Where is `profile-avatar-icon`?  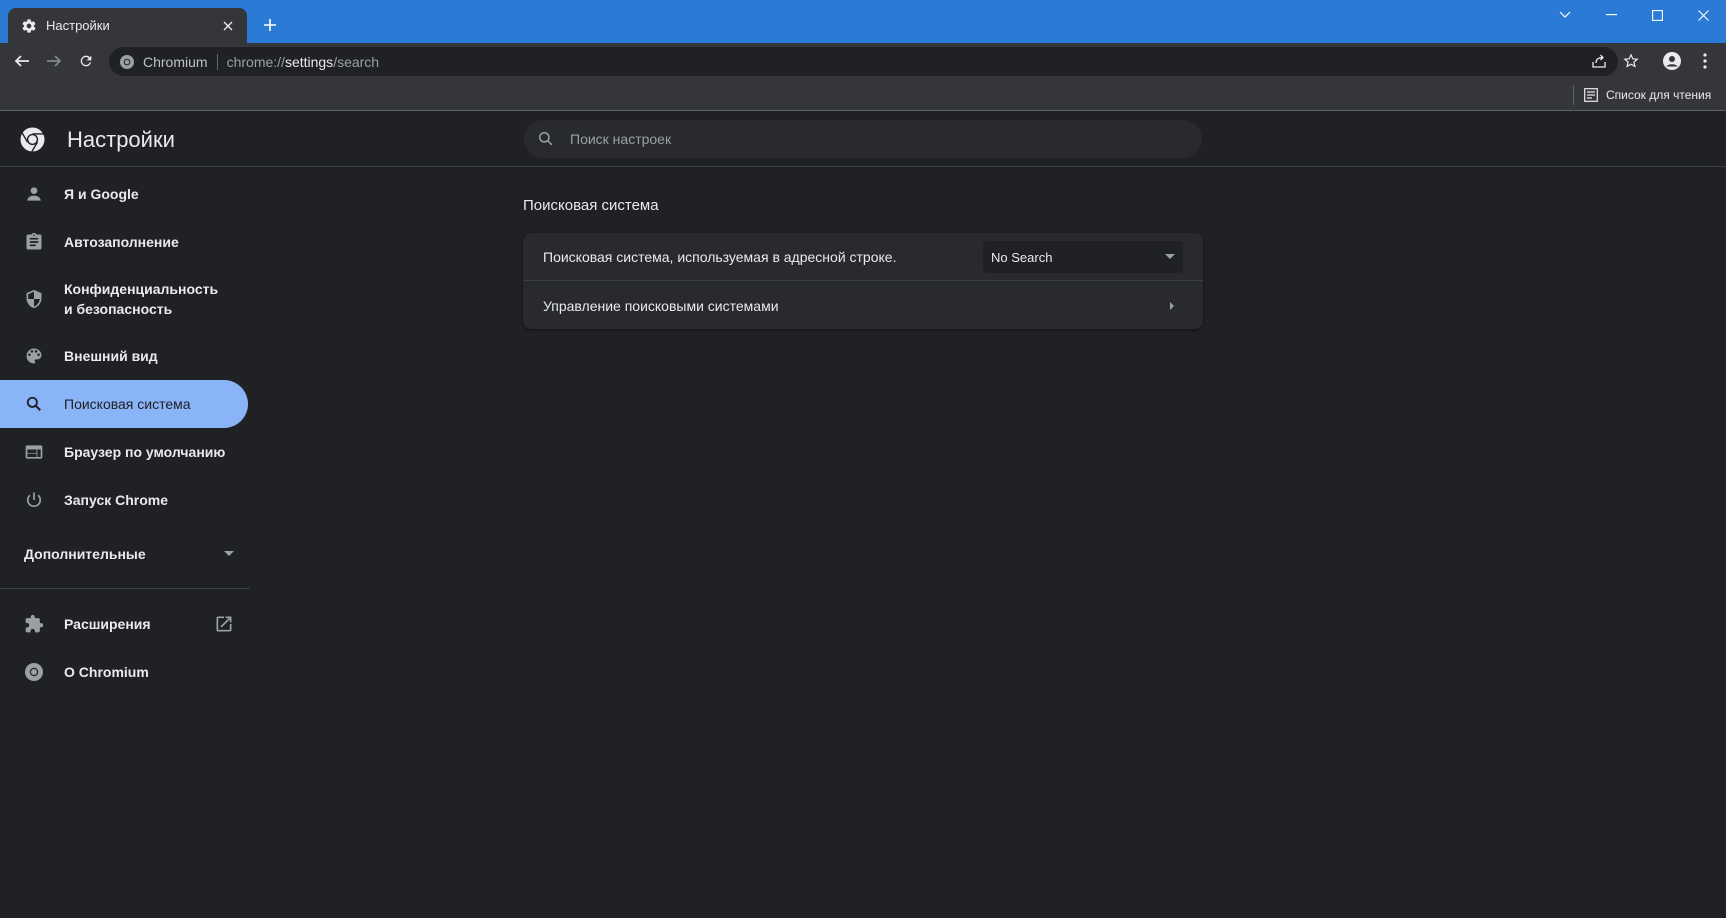
profile-avatar-icon is located at coordinates (1672, 61).